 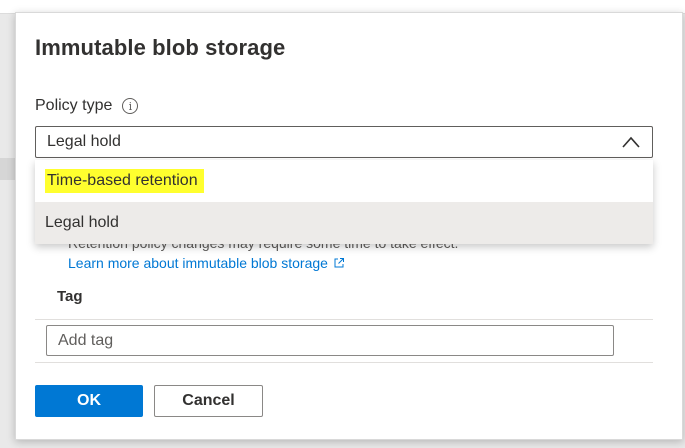 I want to click on policy-type-label-row: Policy type i, so click(x=87, y=106).